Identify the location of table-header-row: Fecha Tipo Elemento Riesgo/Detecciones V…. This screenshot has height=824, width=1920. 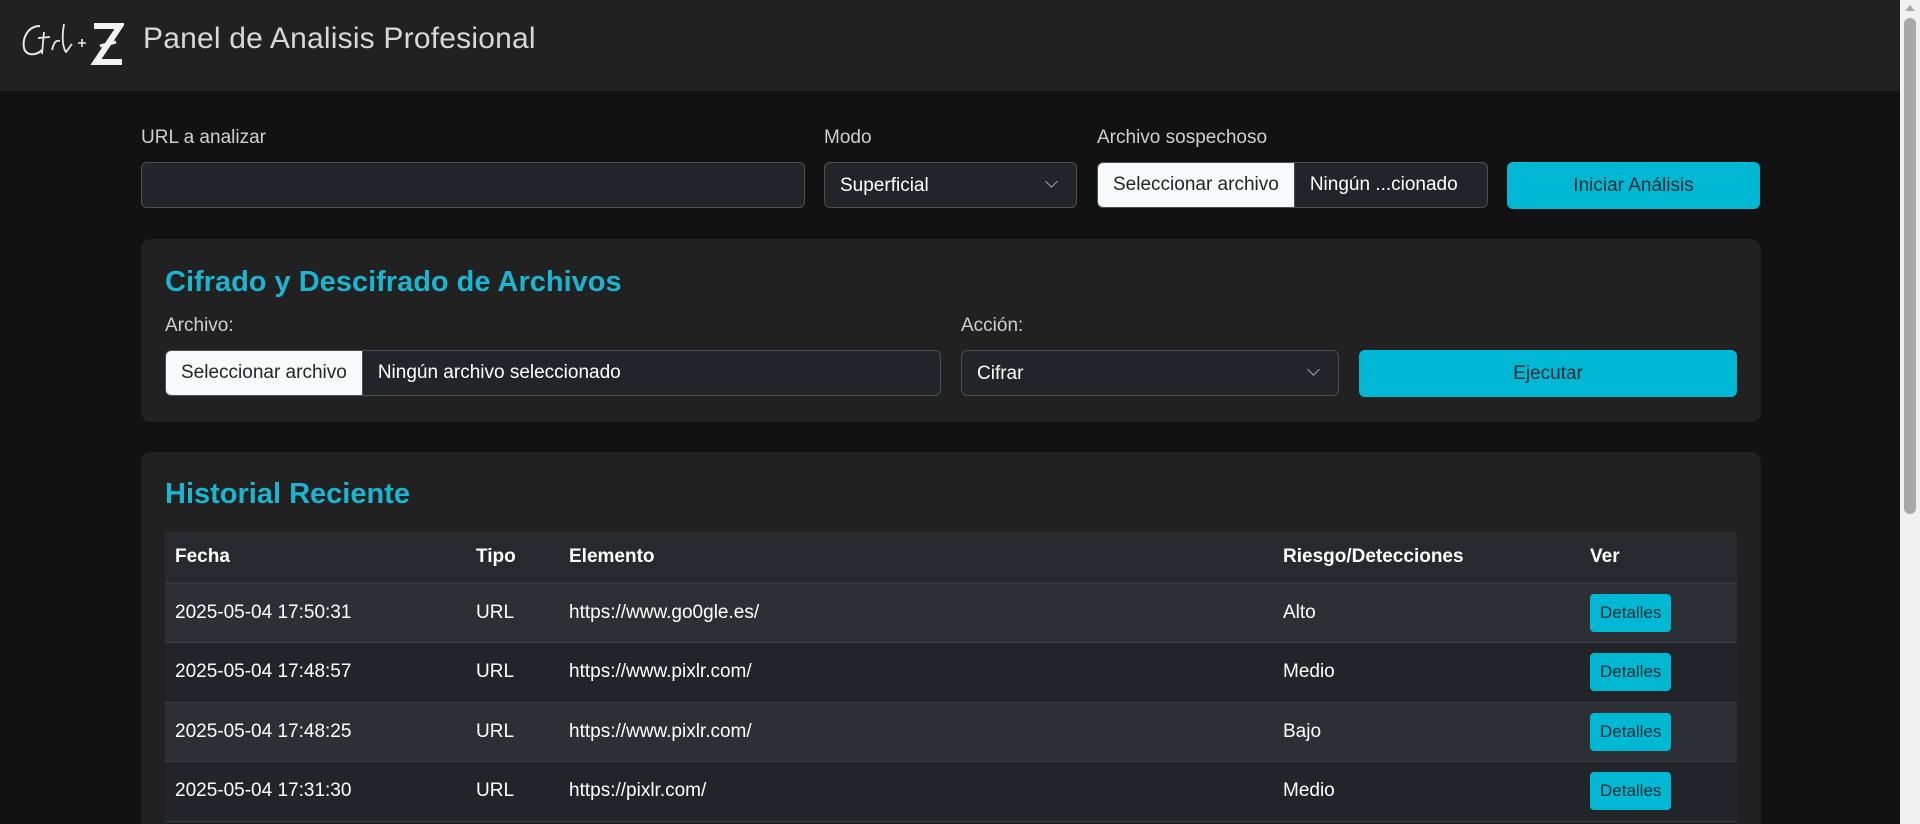
(951, 558).